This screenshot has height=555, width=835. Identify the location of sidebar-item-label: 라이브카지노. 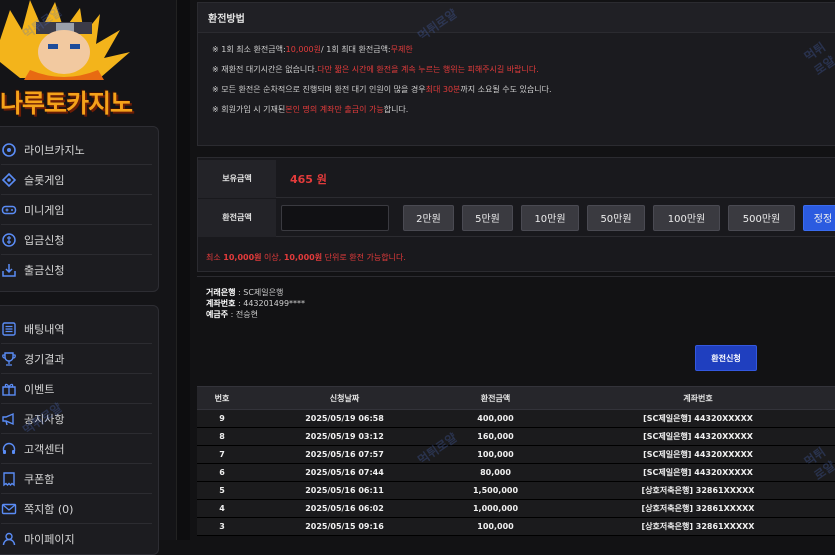
(54, 150).